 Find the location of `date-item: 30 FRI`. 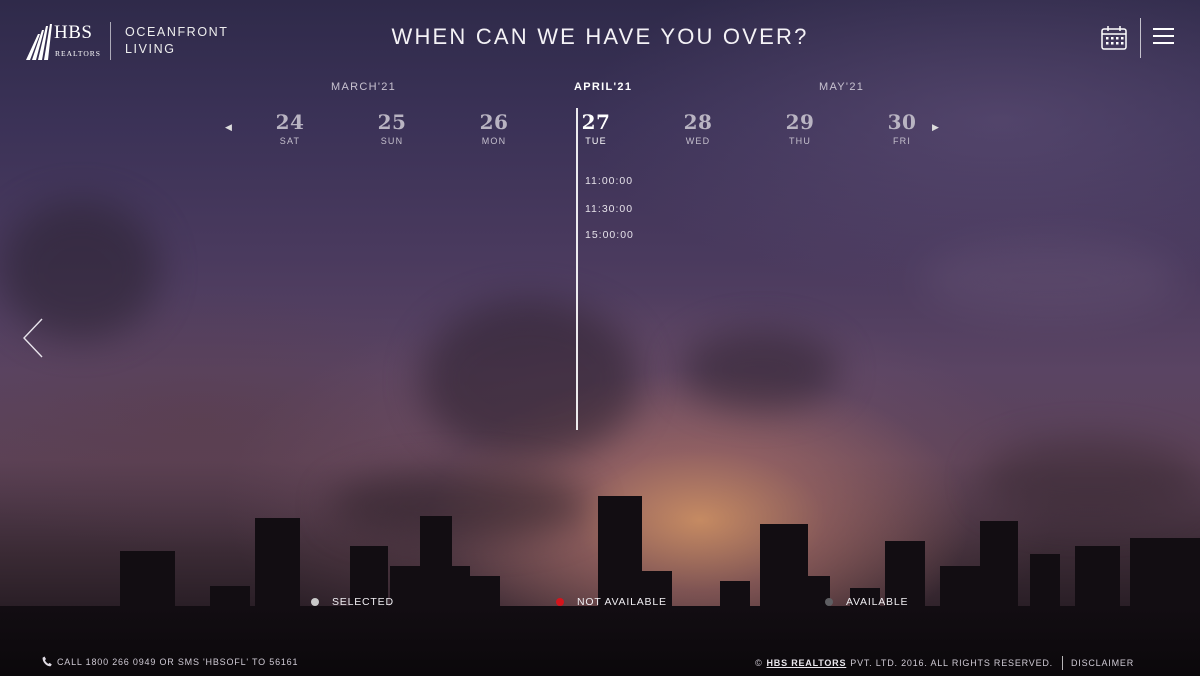

date-item: 30 FRI is located at coordinates (902, 128).